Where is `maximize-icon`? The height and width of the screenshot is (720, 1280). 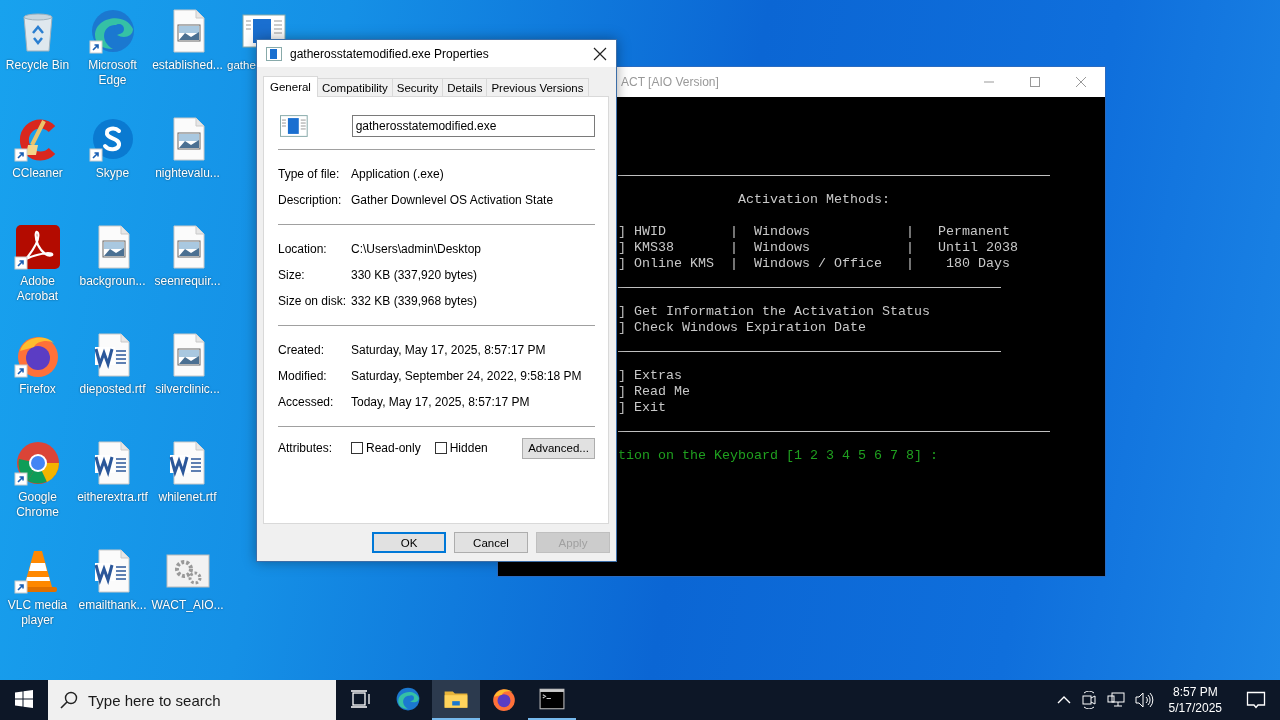 maximize-icon is located at coordinates (1035, 82).